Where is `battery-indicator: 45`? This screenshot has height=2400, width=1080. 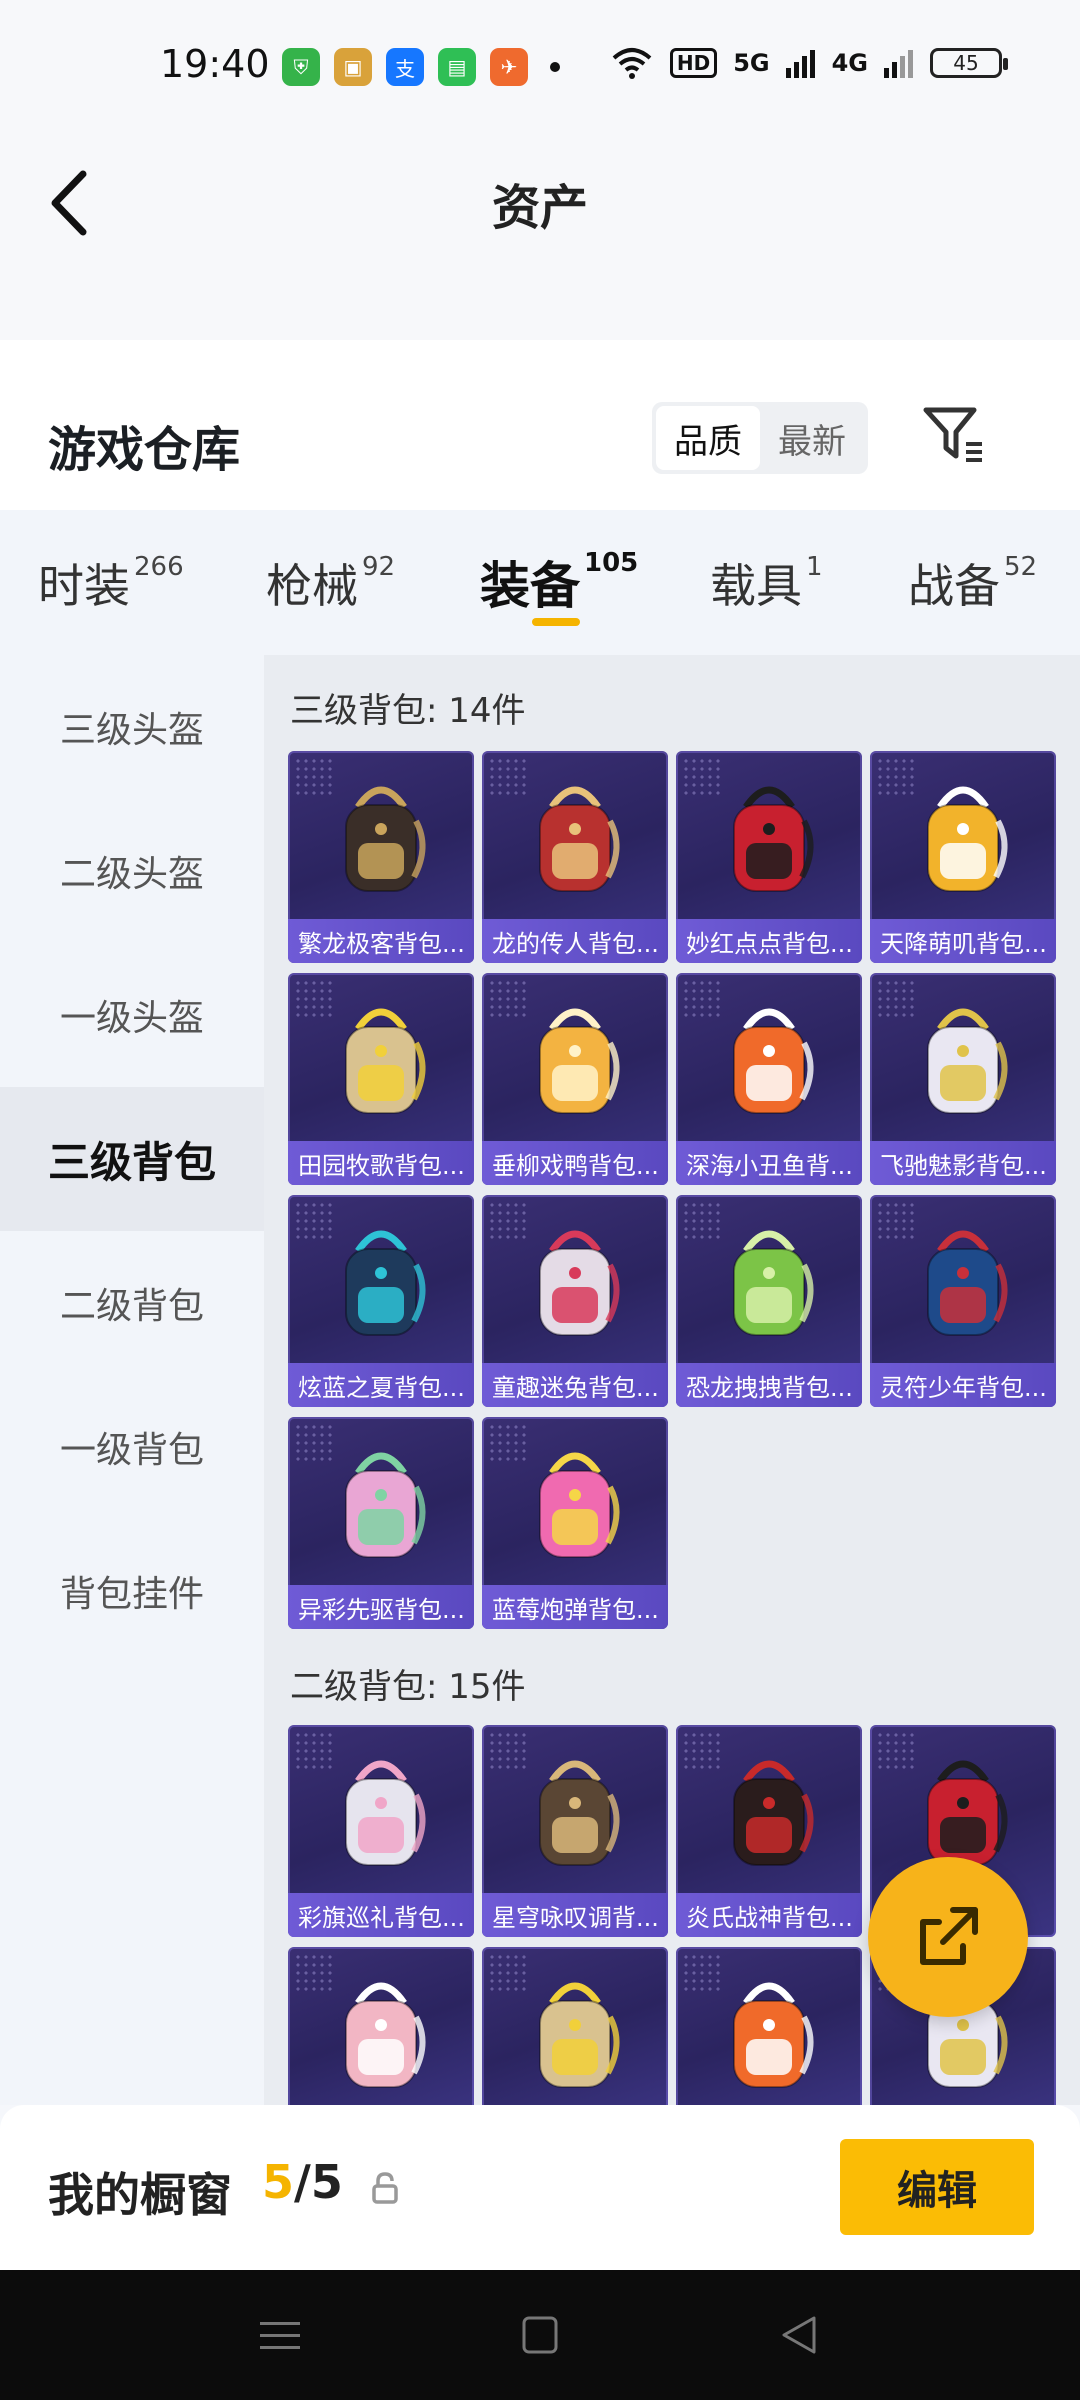
battery-indicator: 45 is located at coordinates (969, 63).